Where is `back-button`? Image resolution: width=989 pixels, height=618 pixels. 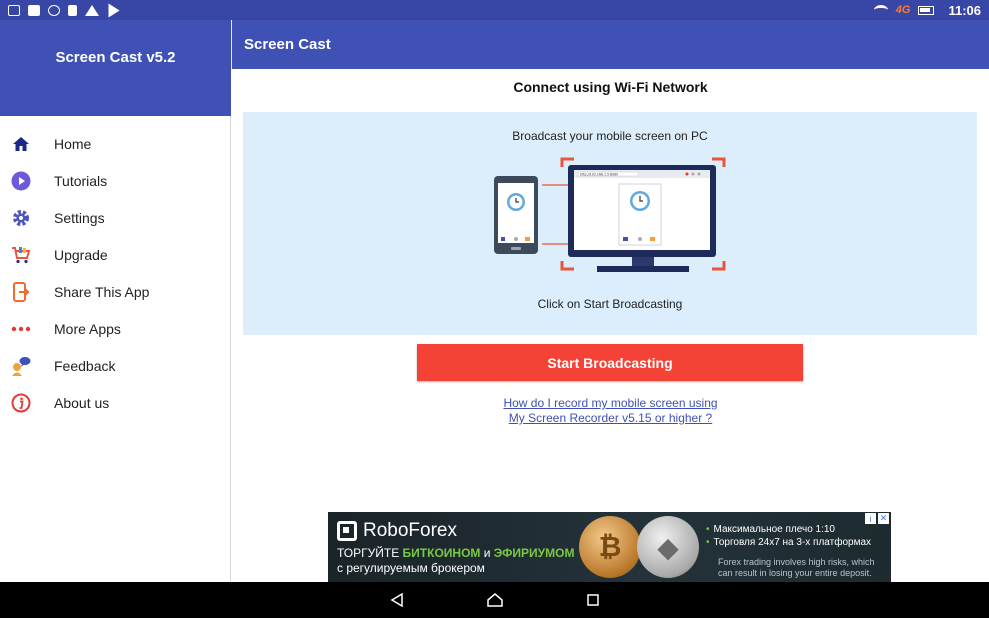 back-button is located at coordinates (397, 600).